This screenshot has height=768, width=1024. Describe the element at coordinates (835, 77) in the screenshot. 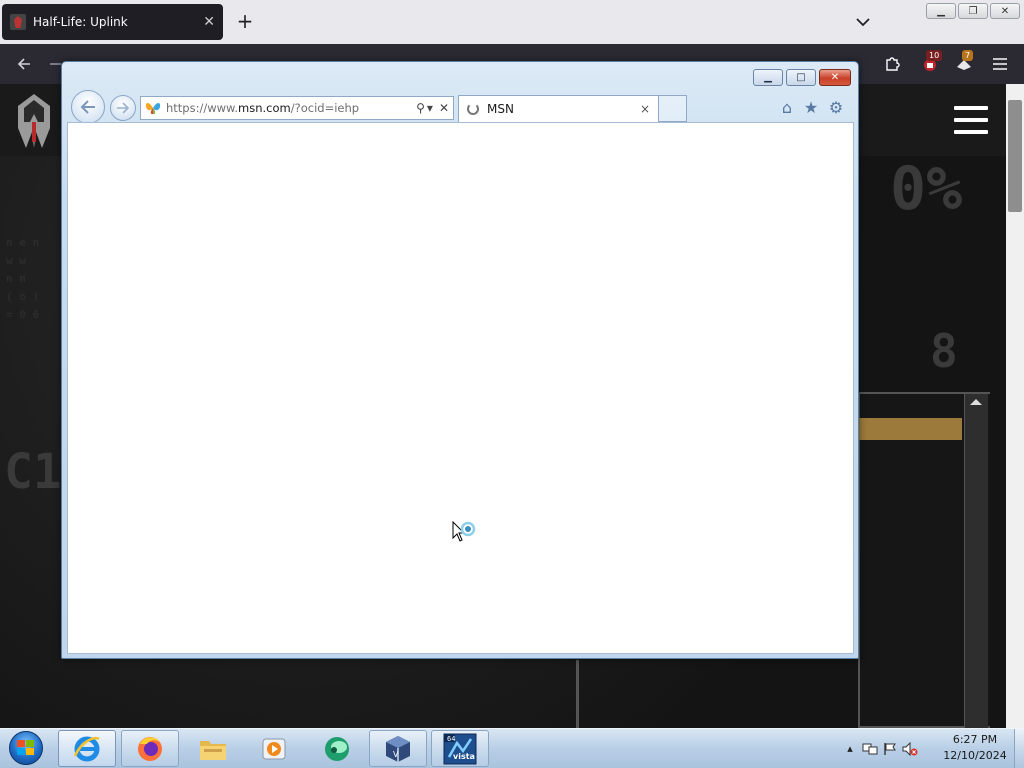

I see `ie-close-button: ✕` at that location.